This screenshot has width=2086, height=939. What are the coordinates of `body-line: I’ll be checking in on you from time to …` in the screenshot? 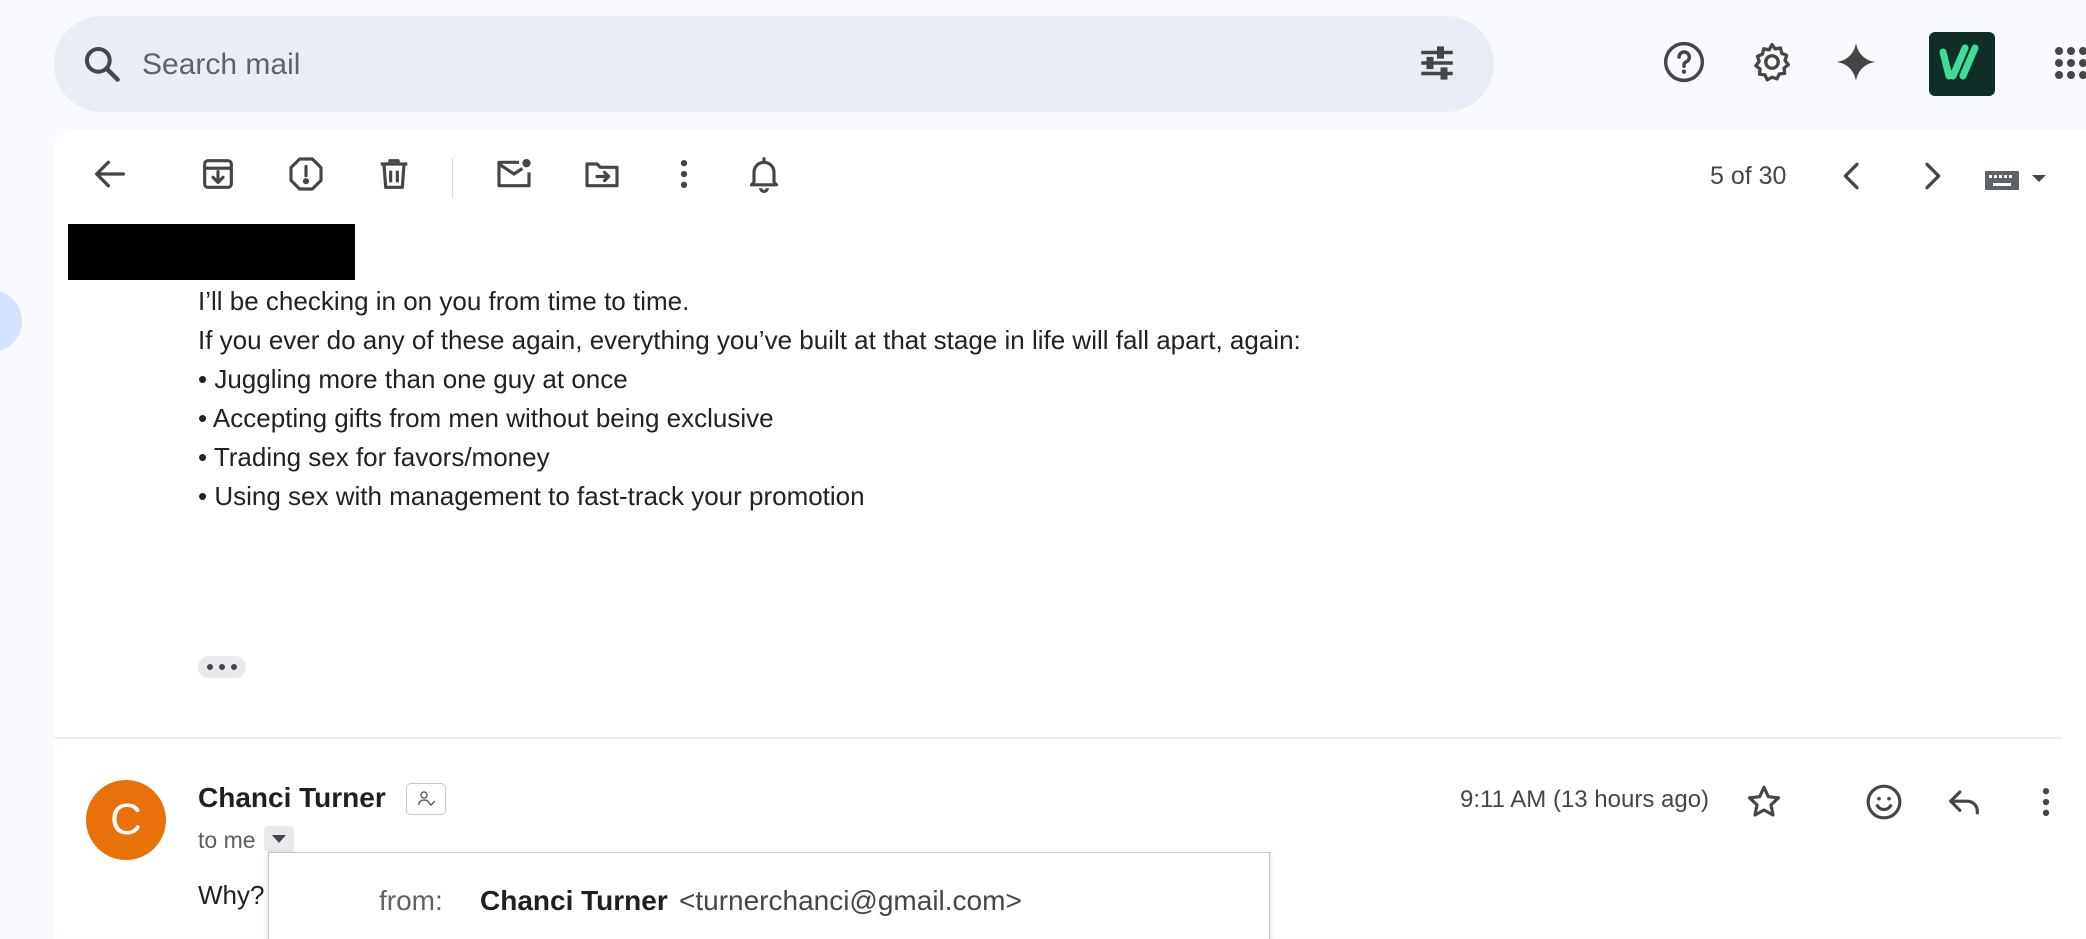 It's located at (444, 301).